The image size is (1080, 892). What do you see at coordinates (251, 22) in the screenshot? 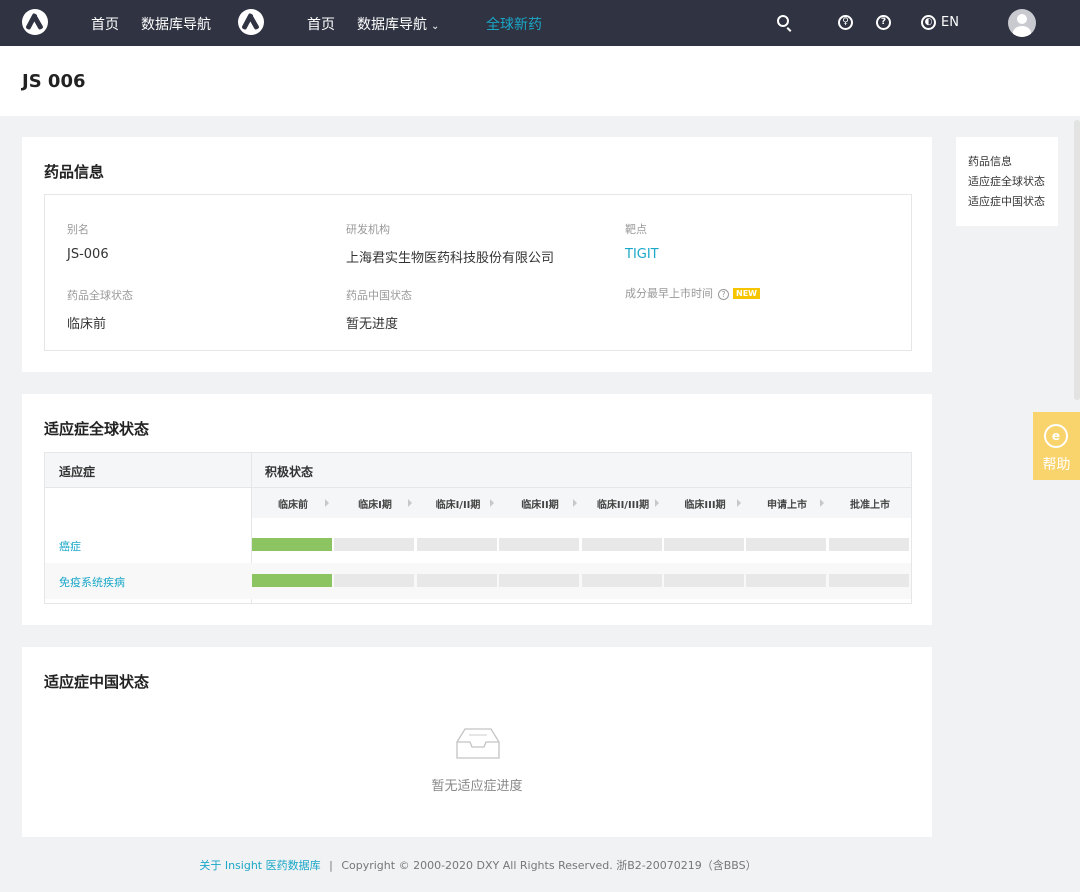
I see `dxy-logo-icon-secondary` at bounding box center [251, 22].